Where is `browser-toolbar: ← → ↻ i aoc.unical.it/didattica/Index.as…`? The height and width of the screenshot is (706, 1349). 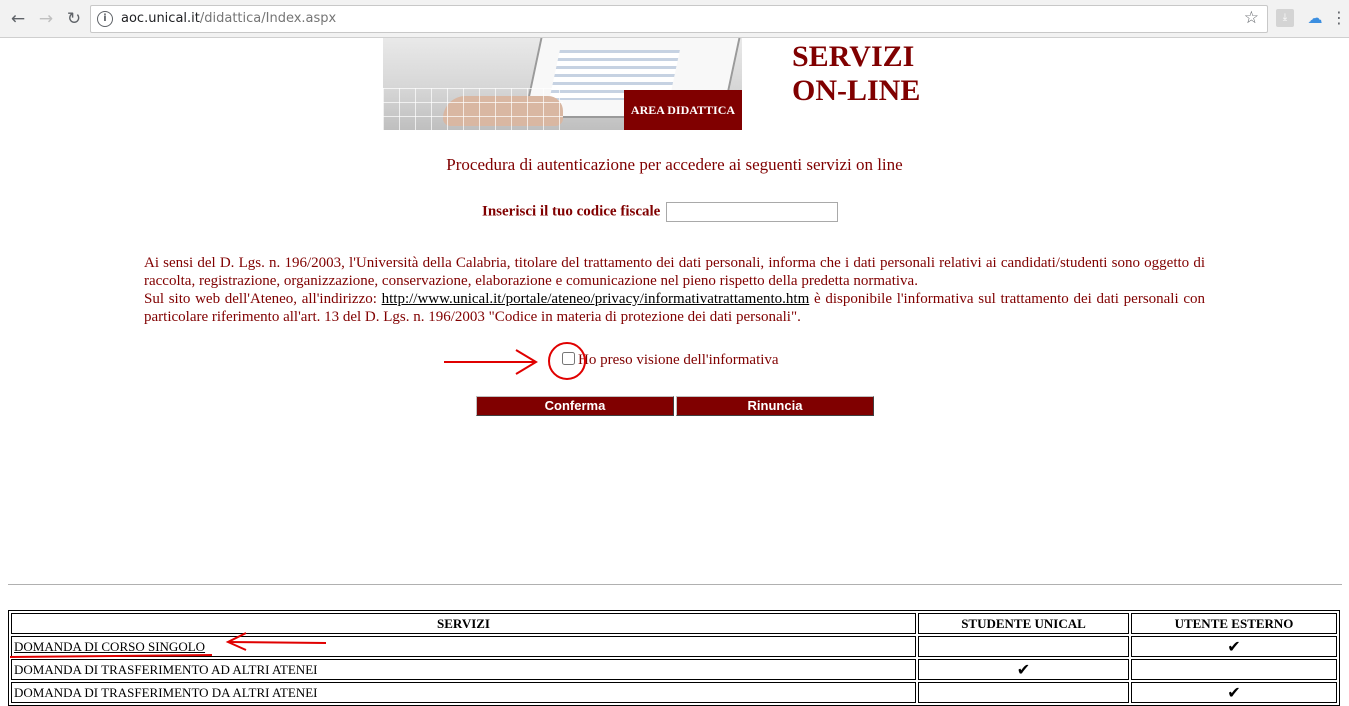
browser-toolbar: ← → ↻ i aoc.unical.it/didattica/Index.as… is located at coordinates (674, 19).